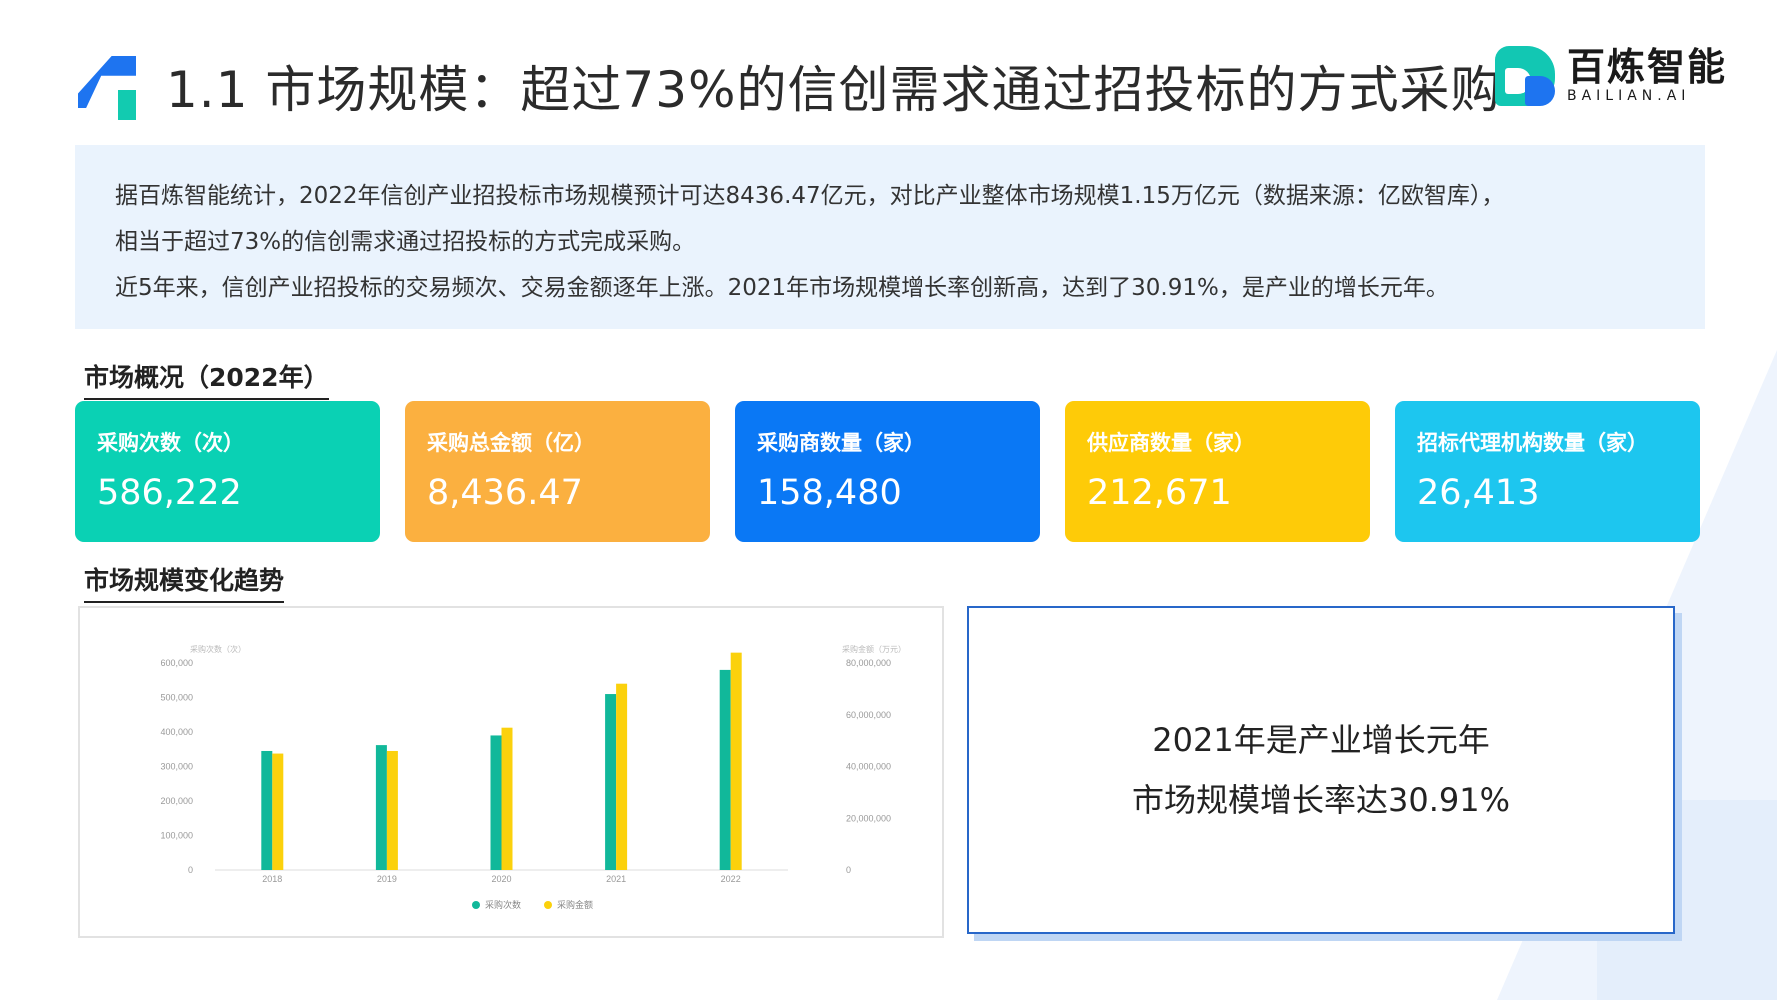 The width and height of the screenshot is (1777, 1000). I want to click on y-left-tick-label: 500,000, so click(176, 698).